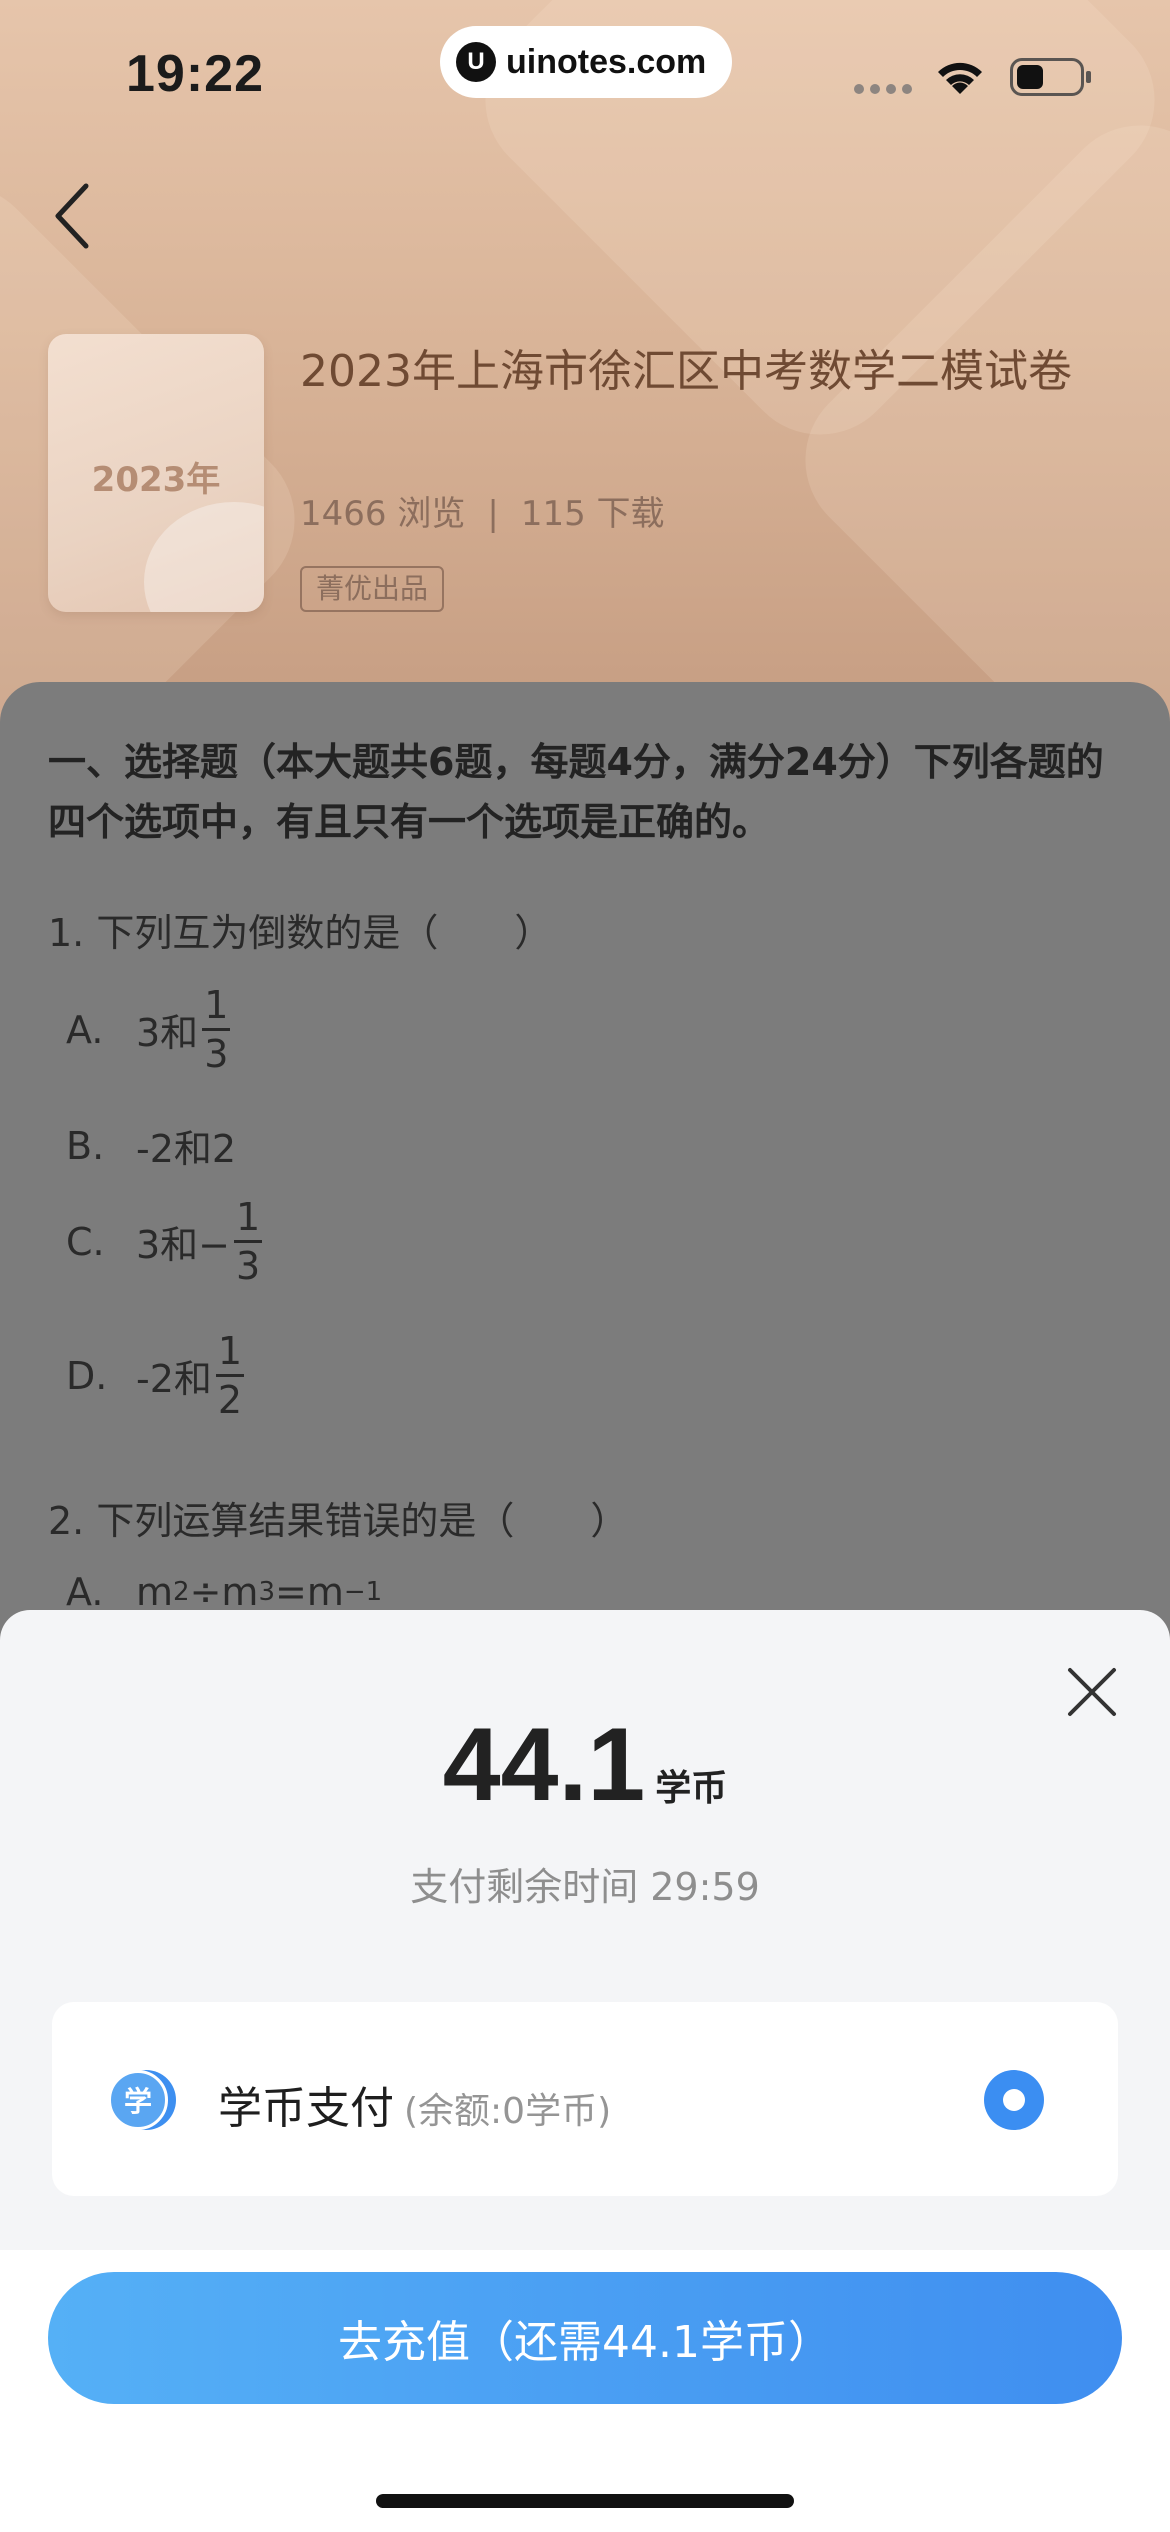  I want to click on wifi-icon, so click(960, 78).